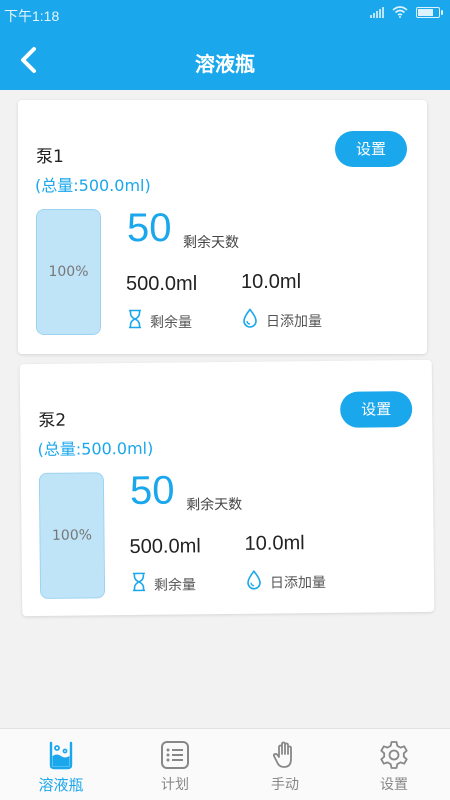 The image size is (450, 800). I want to click on tab-manual: 手动, so click(285, 764).